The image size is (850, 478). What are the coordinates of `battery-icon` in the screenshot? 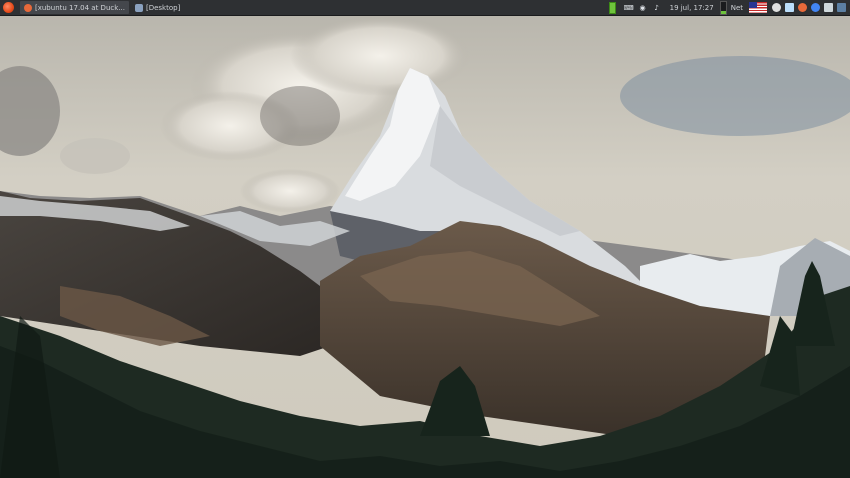 It's located at (612, 7).